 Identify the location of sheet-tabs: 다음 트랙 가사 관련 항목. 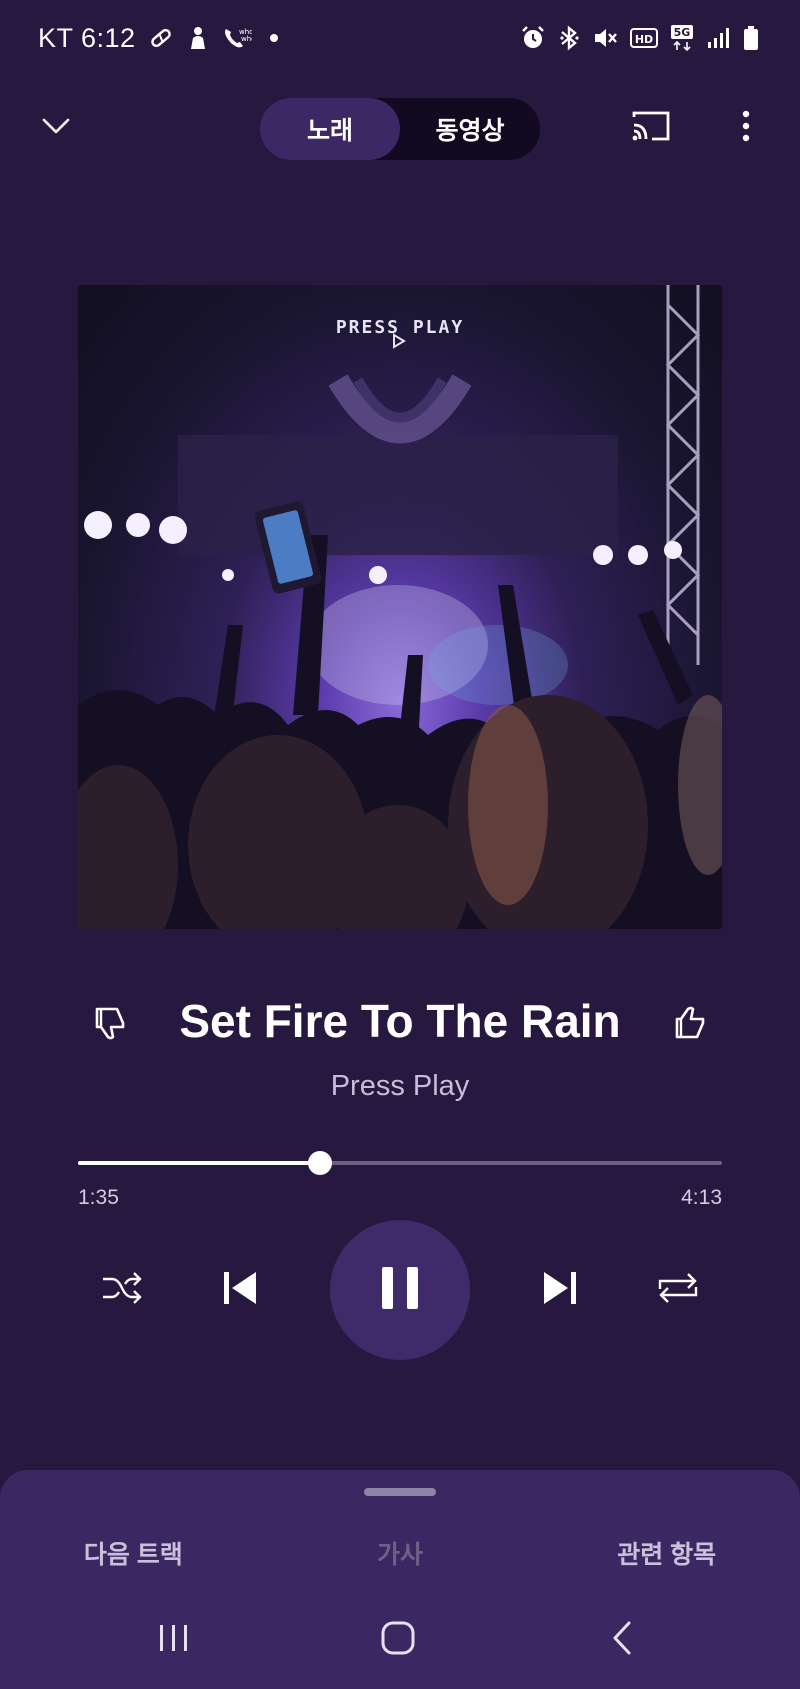
(400, 1555).